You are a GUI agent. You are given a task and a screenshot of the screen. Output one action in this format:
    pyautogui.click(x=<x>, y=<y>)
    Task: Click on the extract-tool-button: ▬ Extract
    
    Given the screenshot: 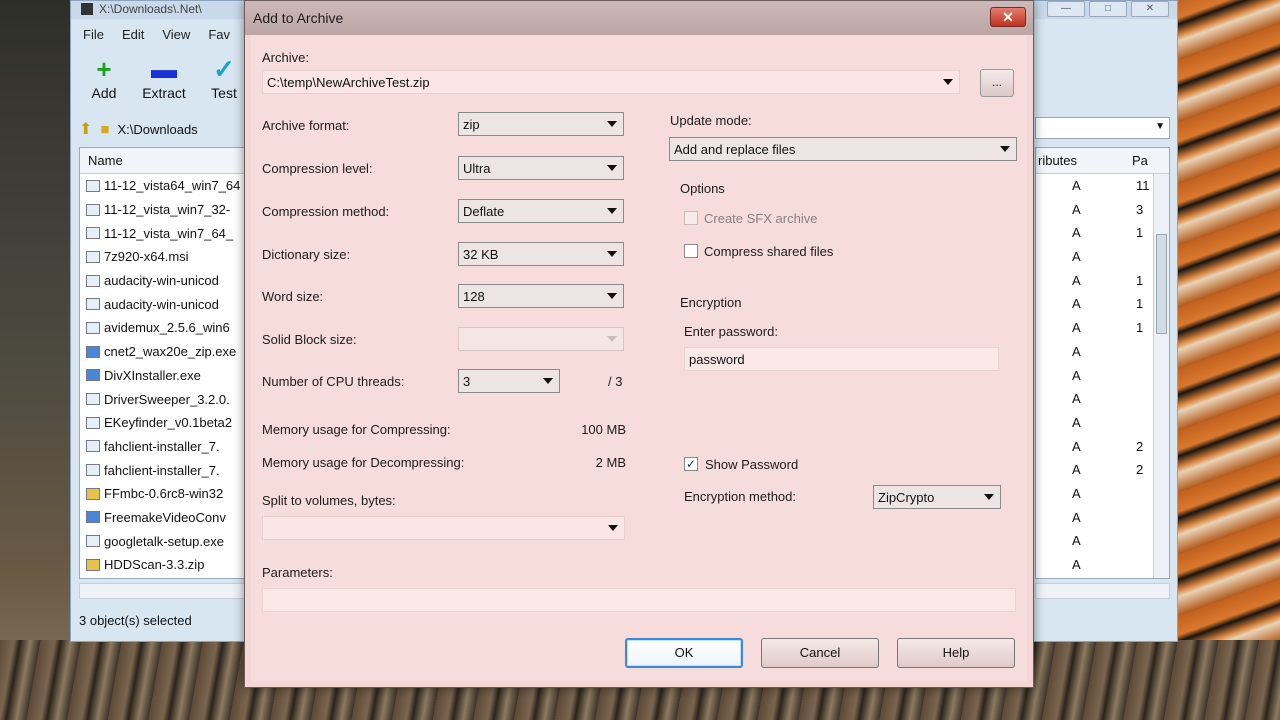 What is the action you would take?
    pyautogui.click(x=164, y=78)
    